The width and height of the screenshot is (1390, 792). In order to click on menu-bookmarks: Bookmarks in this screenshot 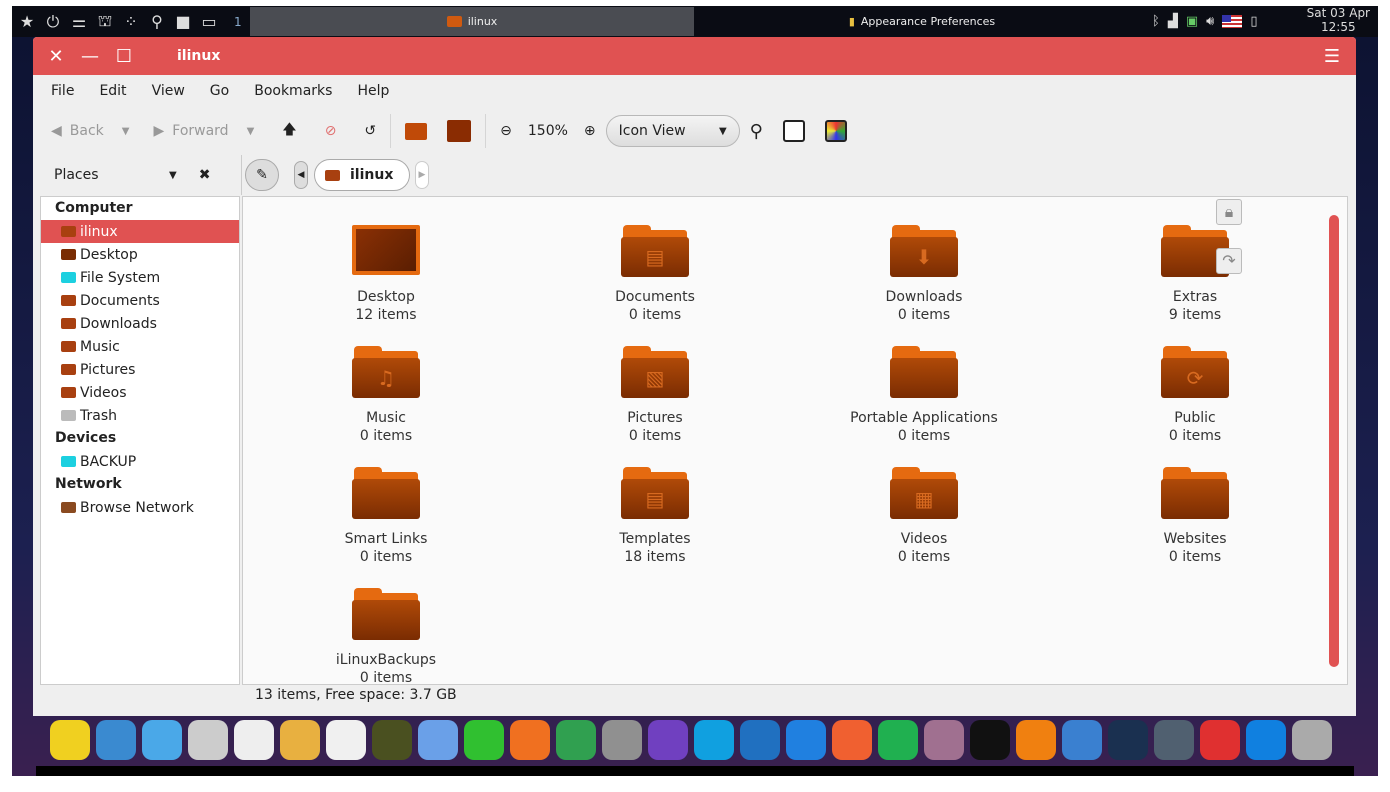, I will do `click(293, 91)`.